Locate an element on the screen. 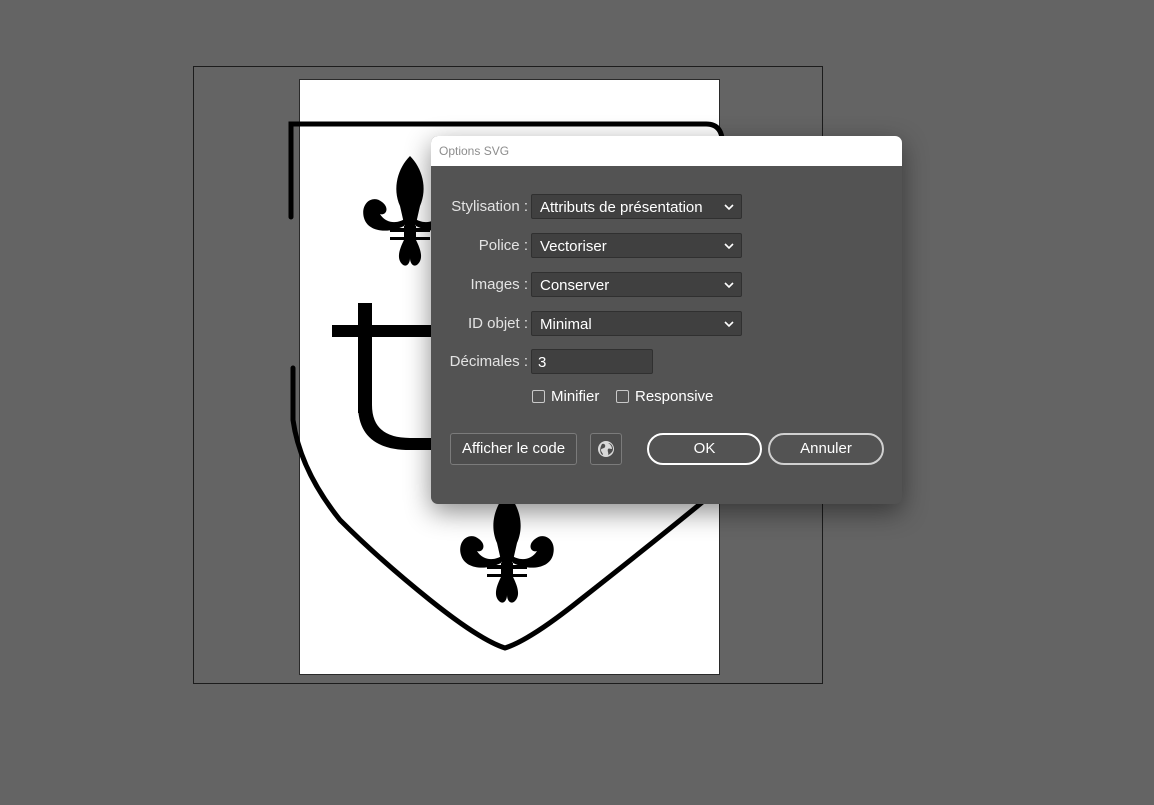 This screenshot has width=1154, height=805. web-preview-button is located at coordinates (606, 449).